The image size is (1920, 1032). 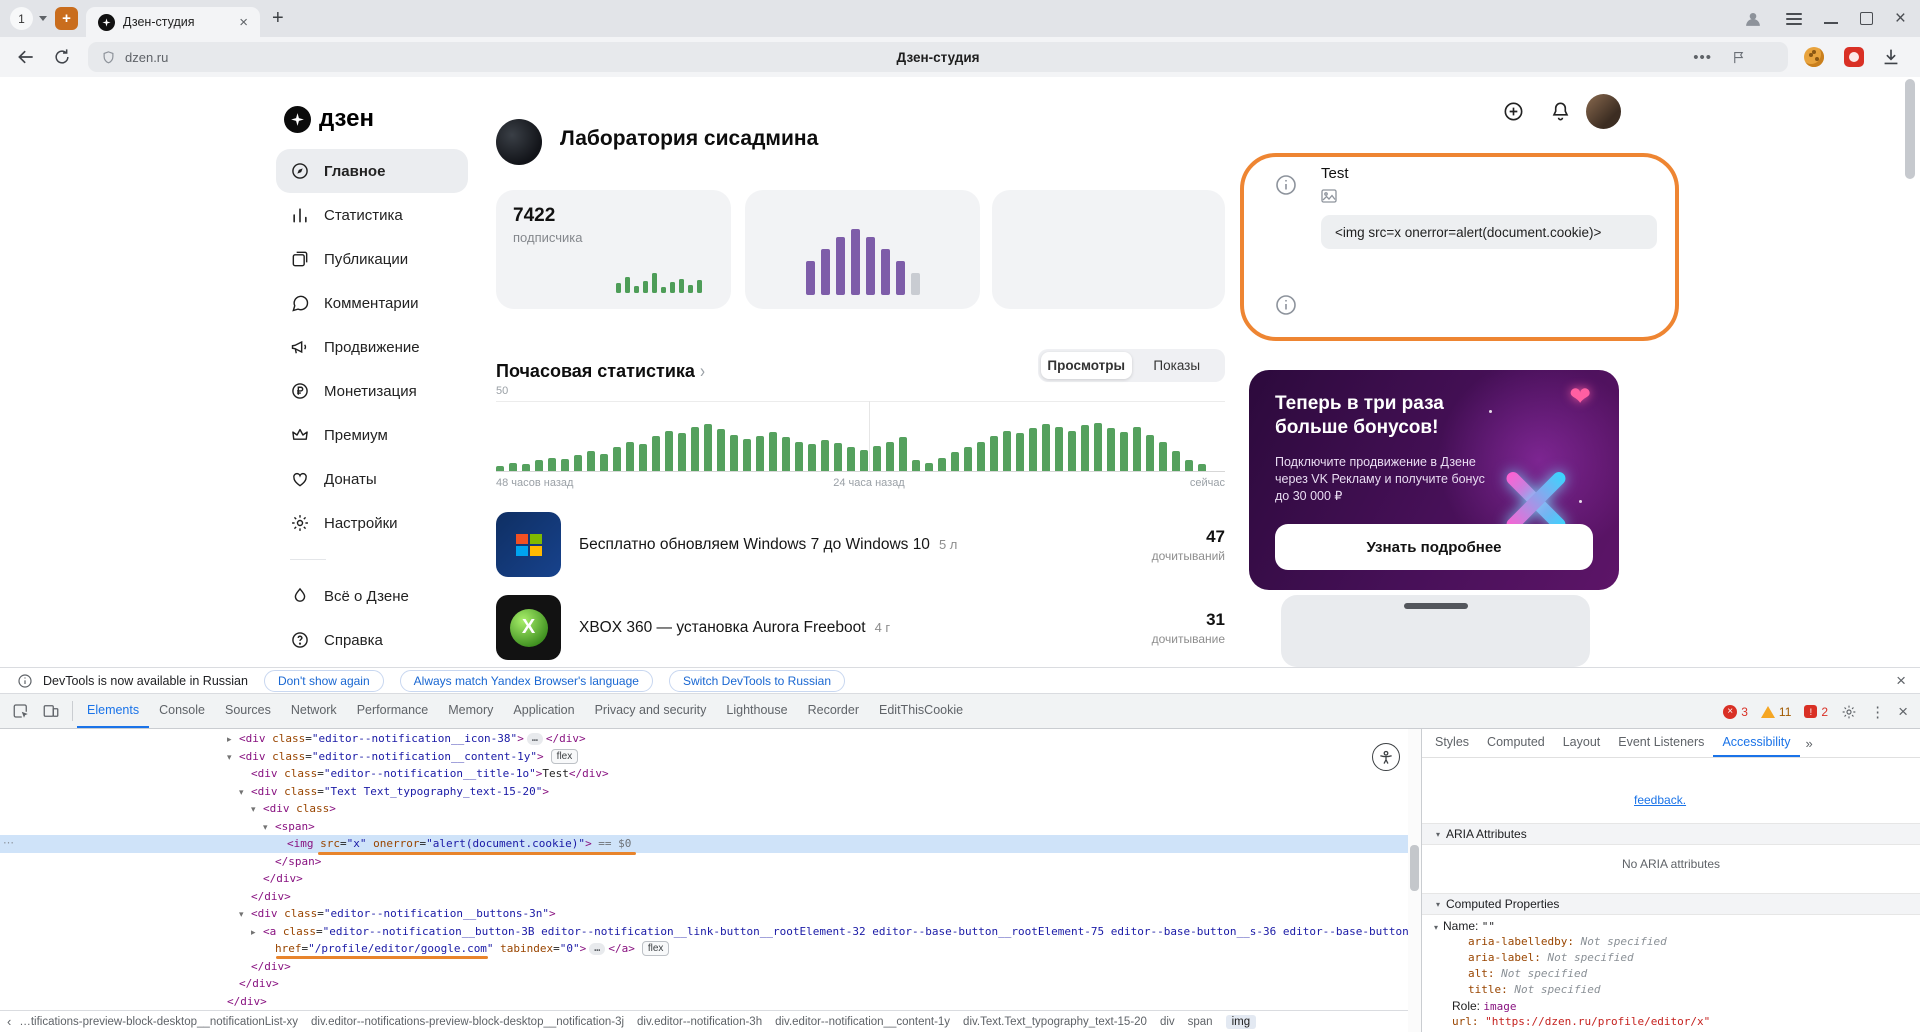 I want to click on sidebar-tabs-more-icon: », so click(x=1809, y=743).